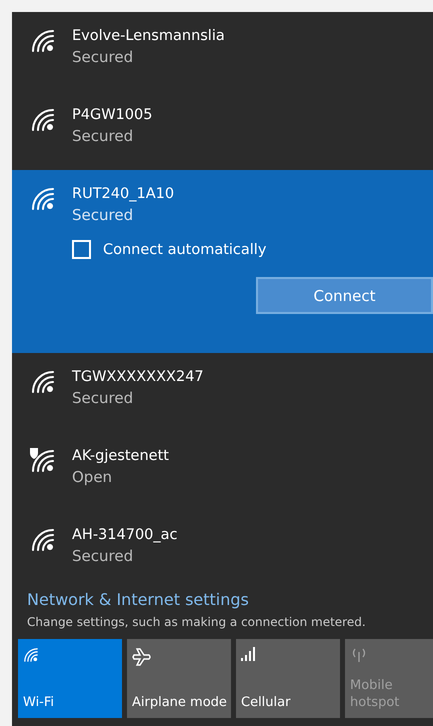  I want to click on network-name: TGWXXXXXXX247, so click(138, 377).